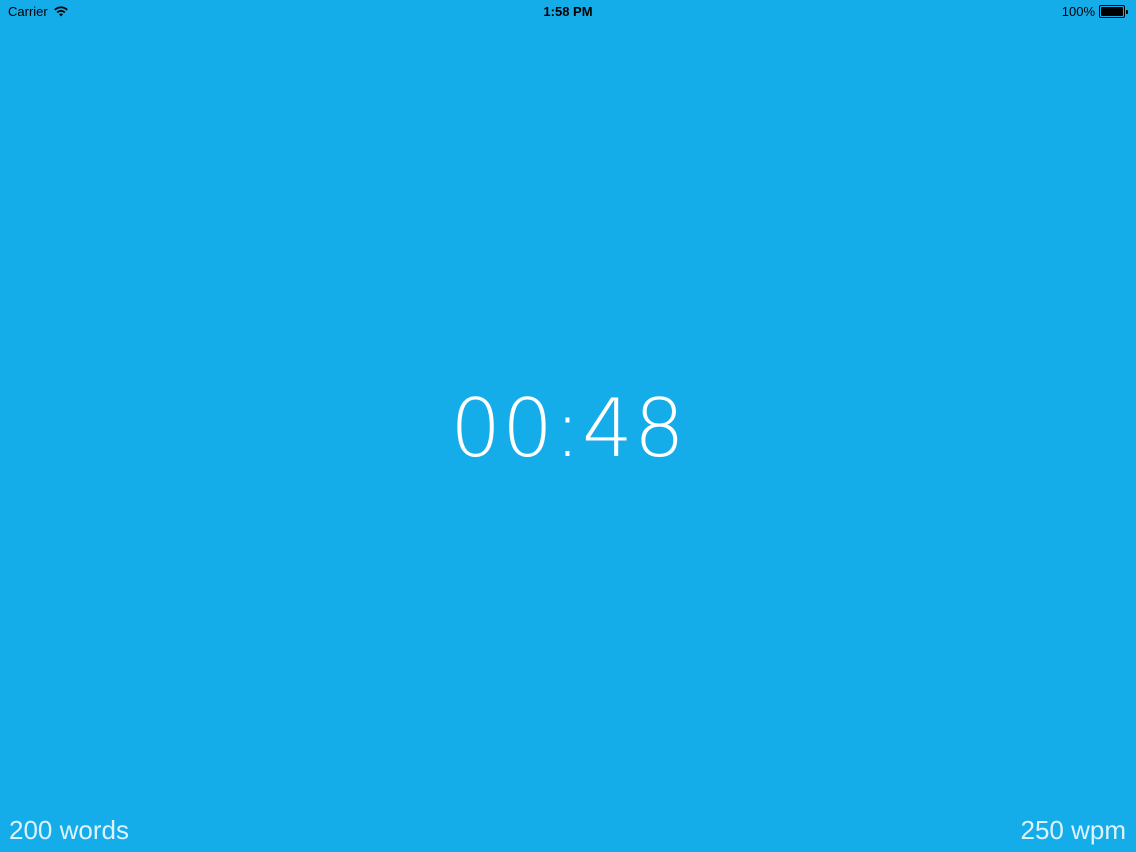 The image size is (1136, 852). I want to click on word-count-label: 200 words, so click(69, 830).